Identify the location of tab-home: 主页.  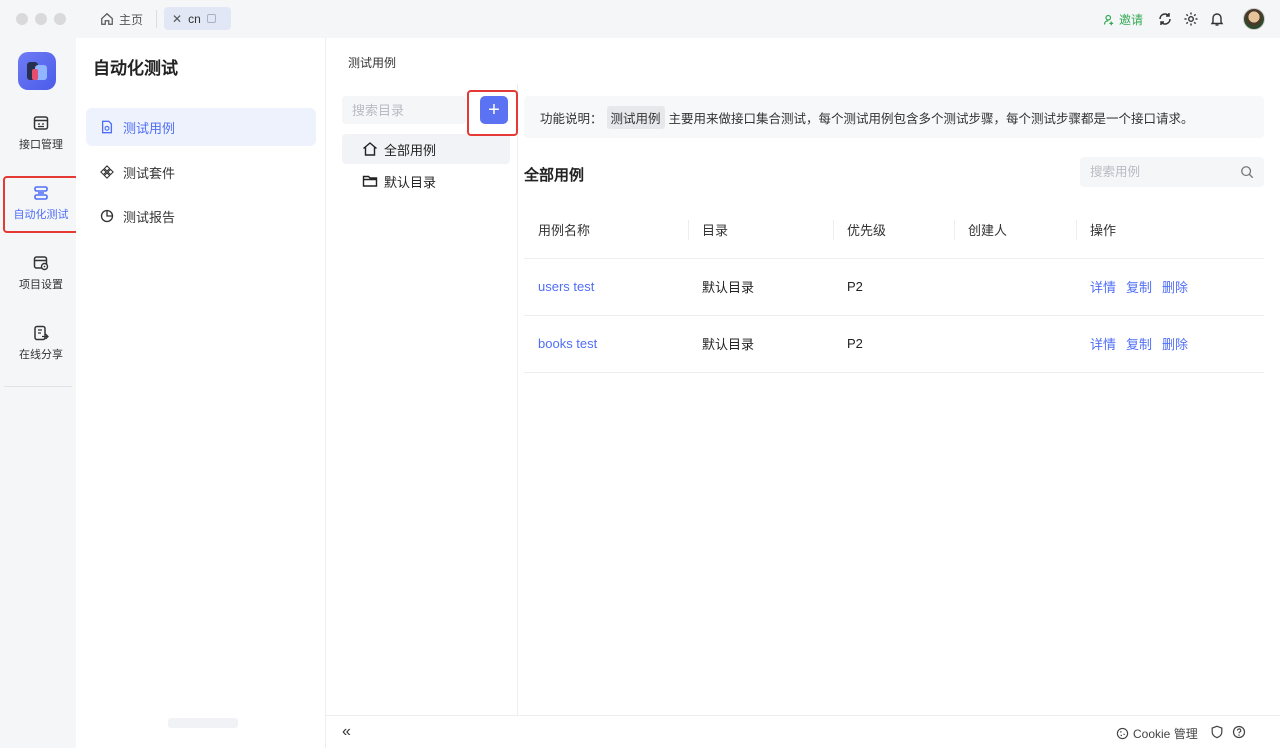
(121, 19).